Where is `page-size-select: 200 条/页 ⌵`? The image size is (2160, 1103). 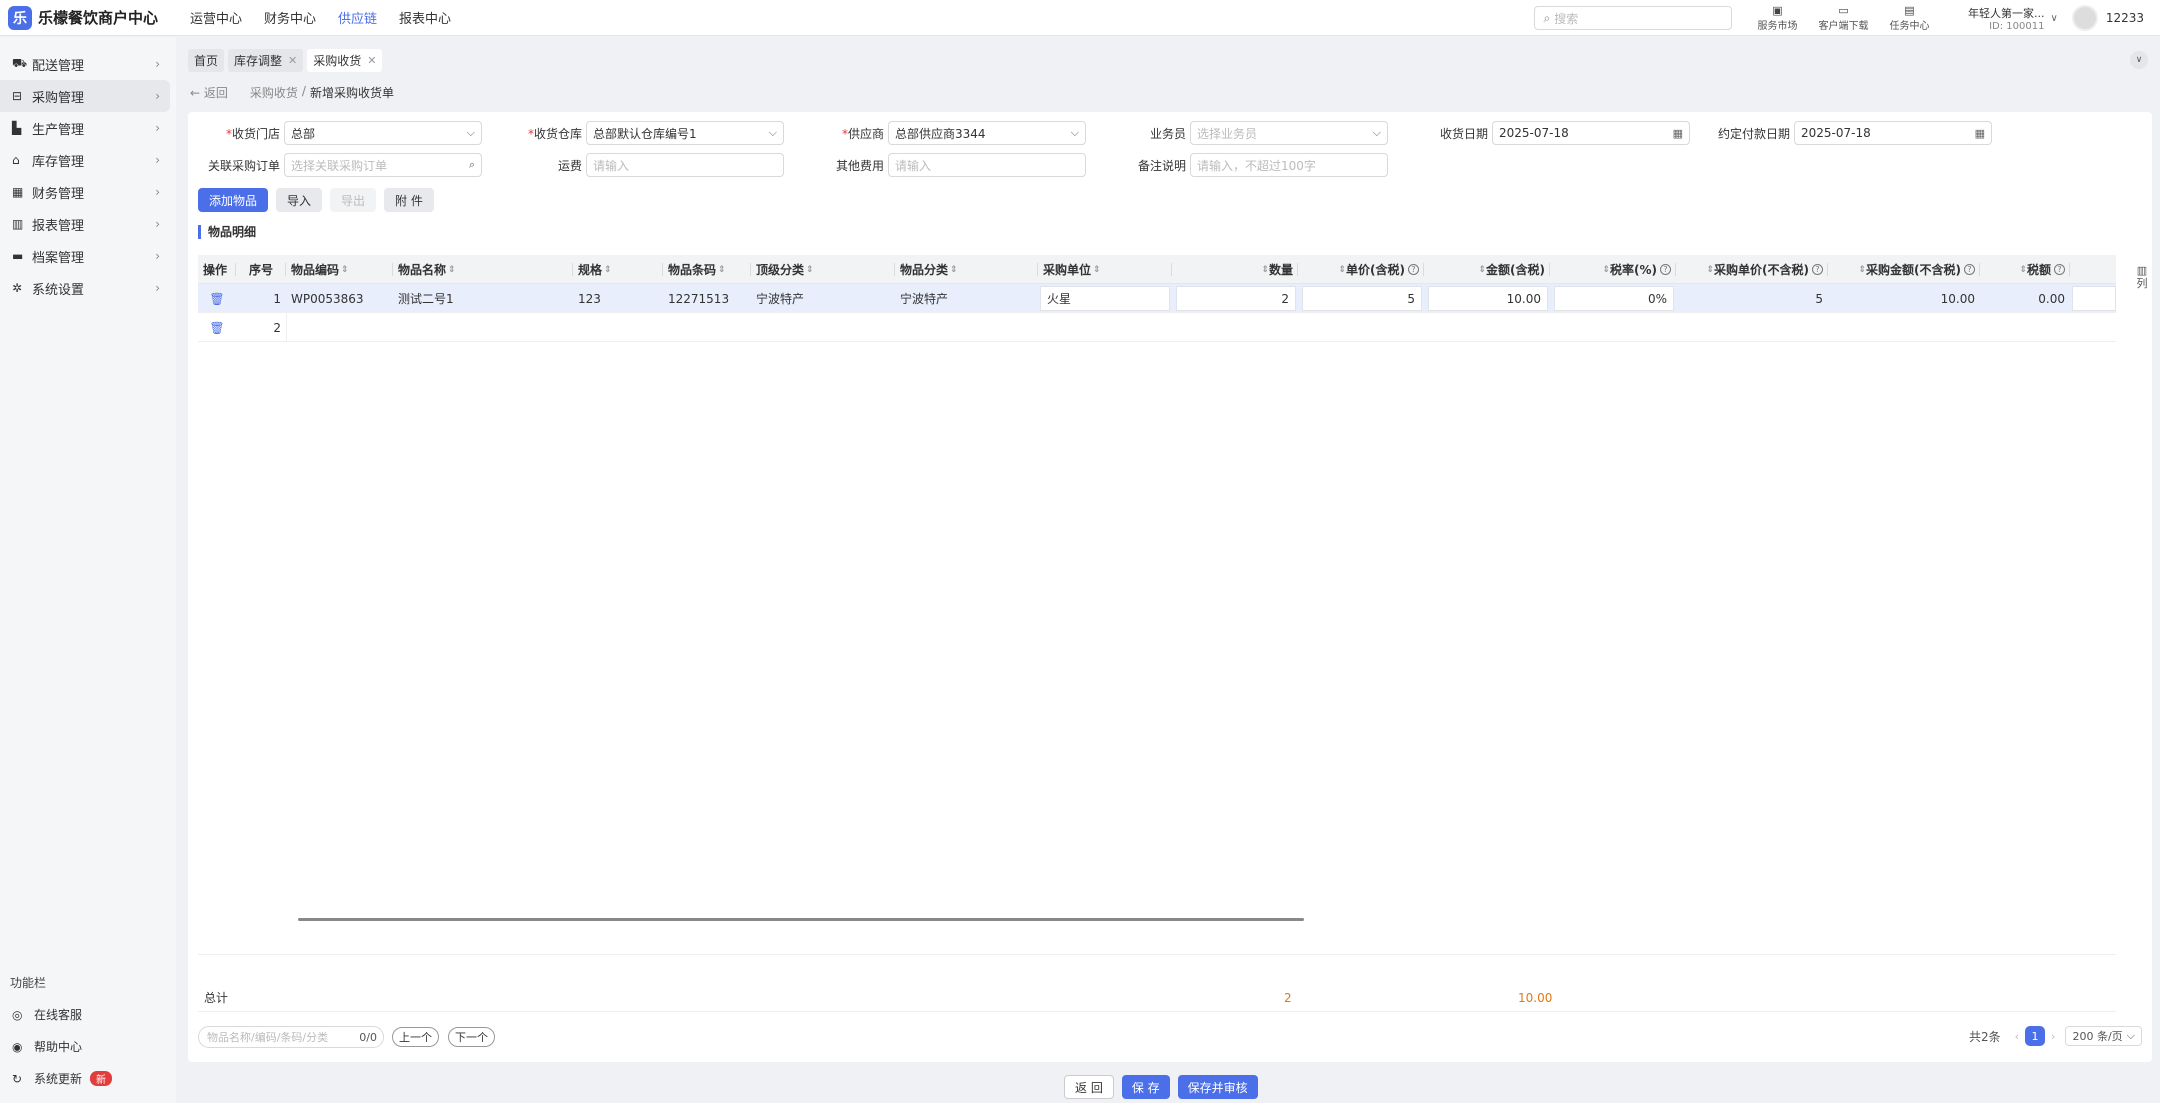
page-size-select: 200 条/页 ⌵ is located at coordinates (2103, 1036).